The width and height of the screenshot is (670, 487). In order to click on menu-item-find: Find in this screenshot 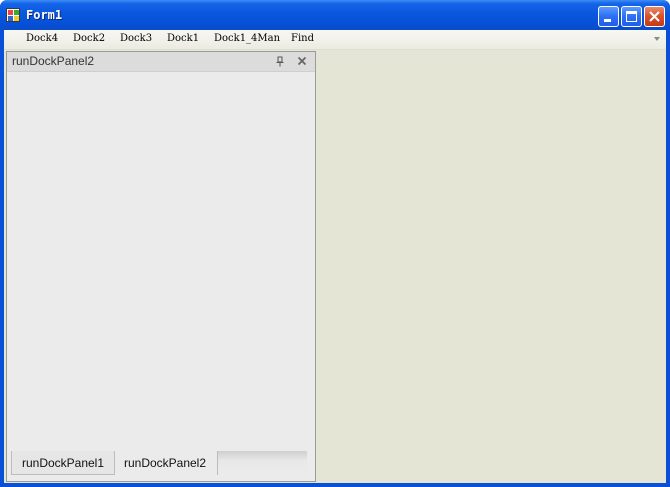, I will do `click(302, 38)`.